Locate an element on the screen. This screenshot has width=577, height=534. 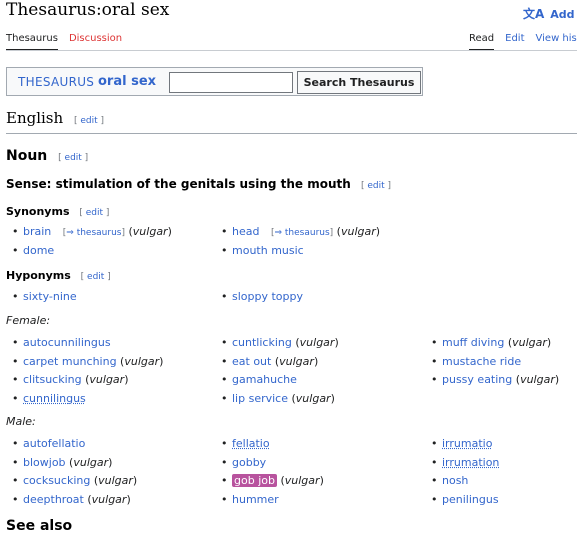
list-item: cunnilingus is located at coordinates (84, 399).